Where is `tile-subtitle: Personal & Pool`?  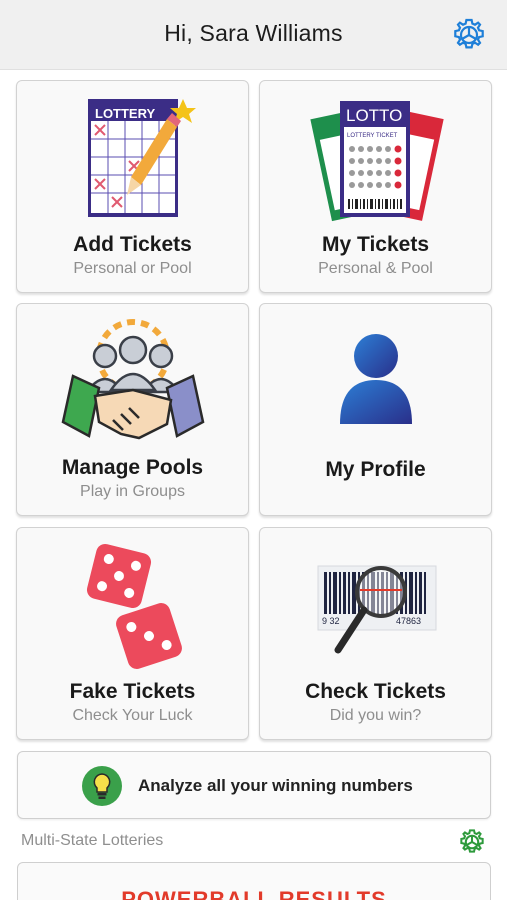
tile-subtitle: Personal & Pool is located at coordinates (375, 268).